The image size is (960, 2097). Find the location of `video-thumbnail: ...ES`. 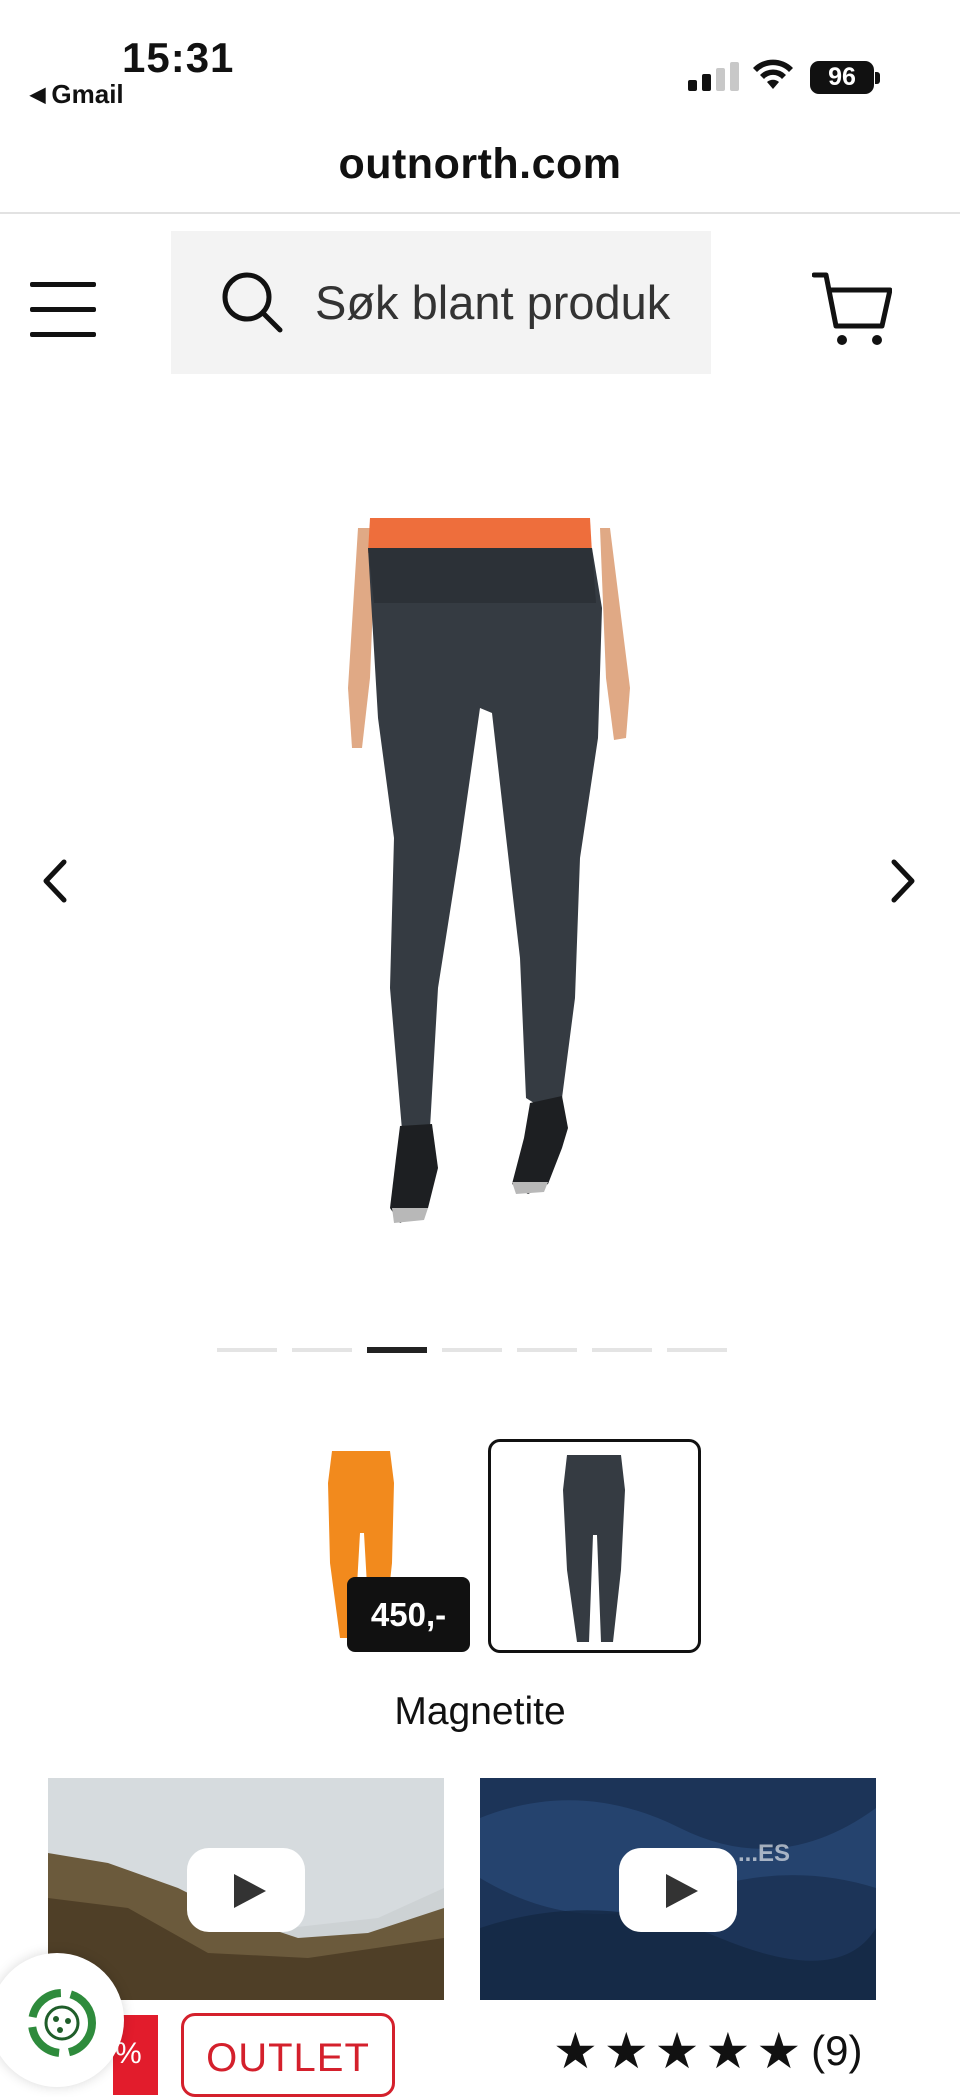

video-thumbnail: ...ES is located at coordinates (678, 1889).